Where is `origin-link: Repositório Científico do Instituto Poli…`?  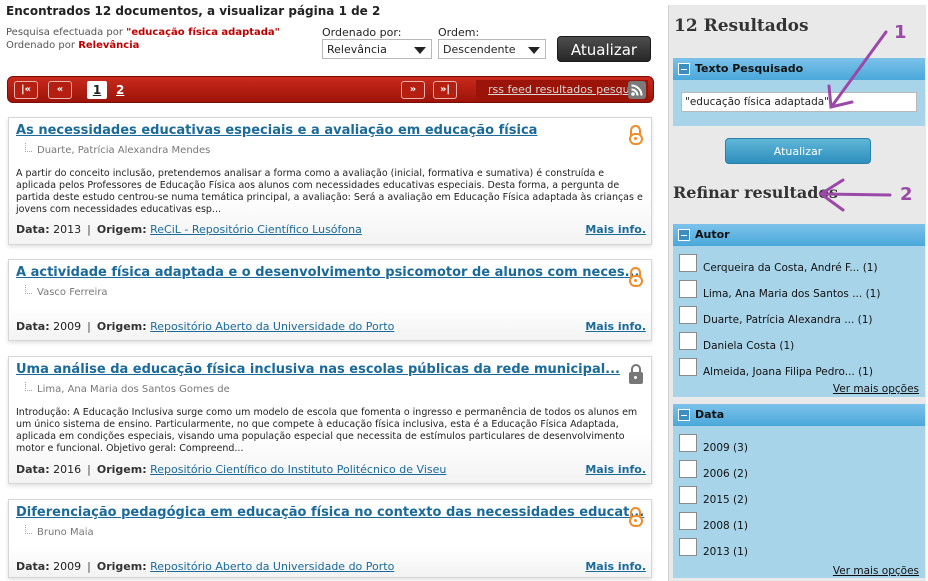
origin-link: Repositório Científico do Instituto Poli… is located at coordinates (298, 469).